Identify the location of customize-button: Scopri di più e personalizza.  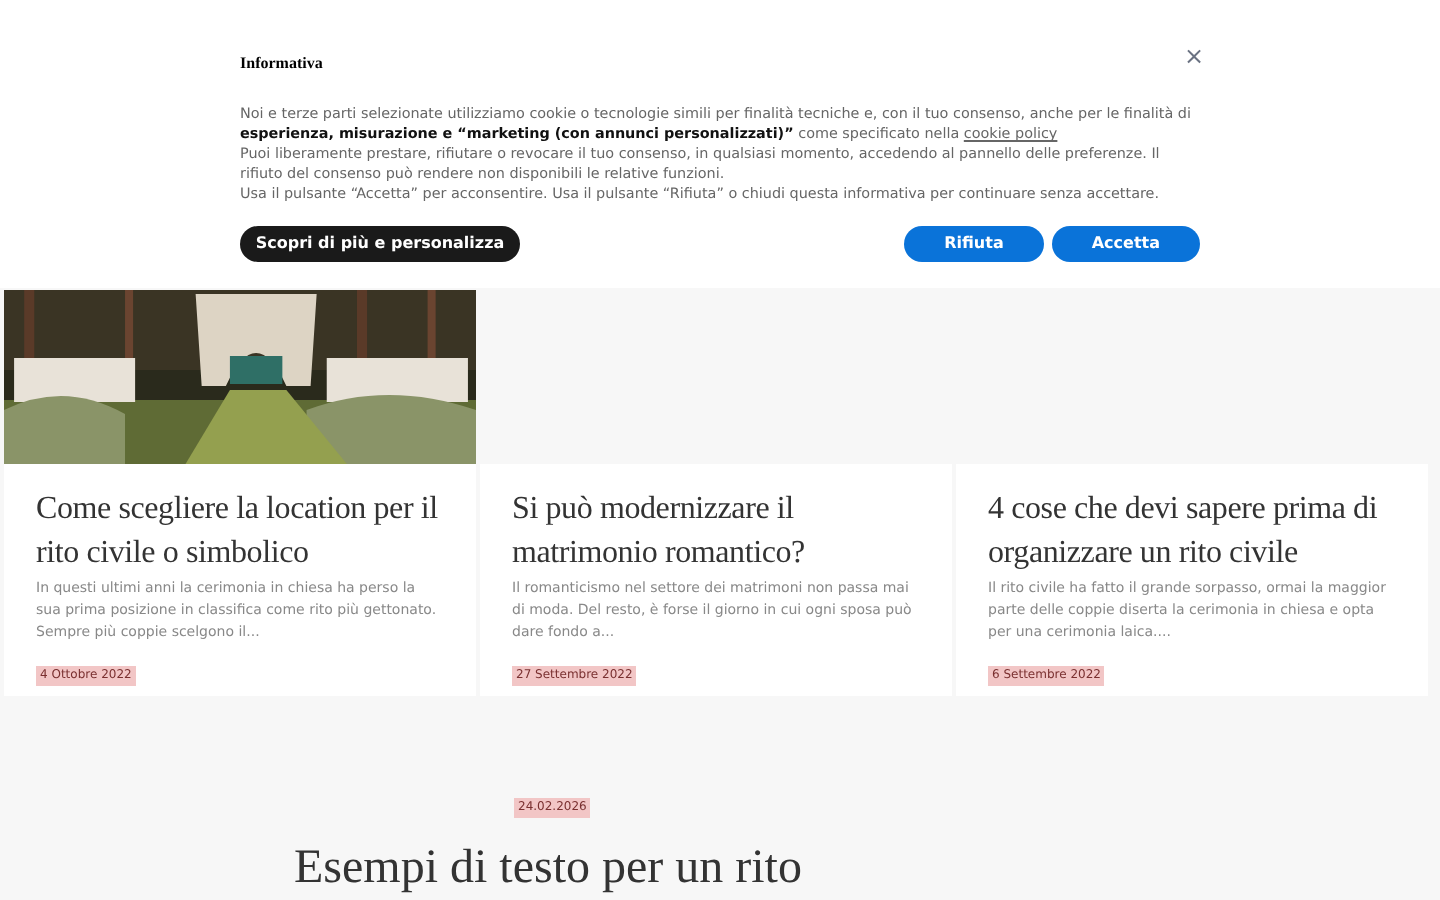
(380, 244).